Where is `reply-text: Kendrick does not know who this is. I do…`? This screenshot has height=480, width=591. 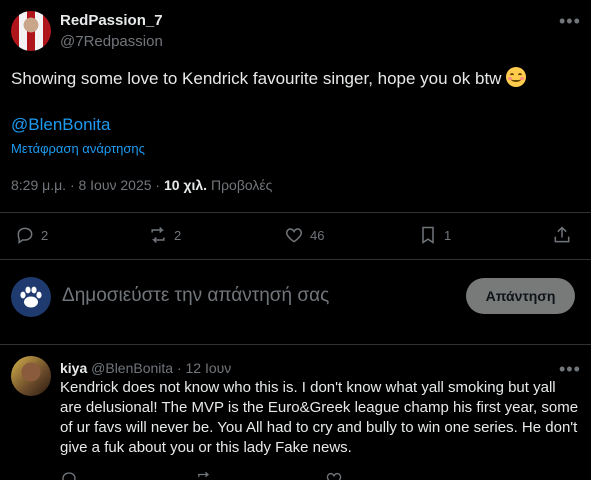
reply-text: Kendrick does not know who this is. I do… is located at coordinates (319, 417).